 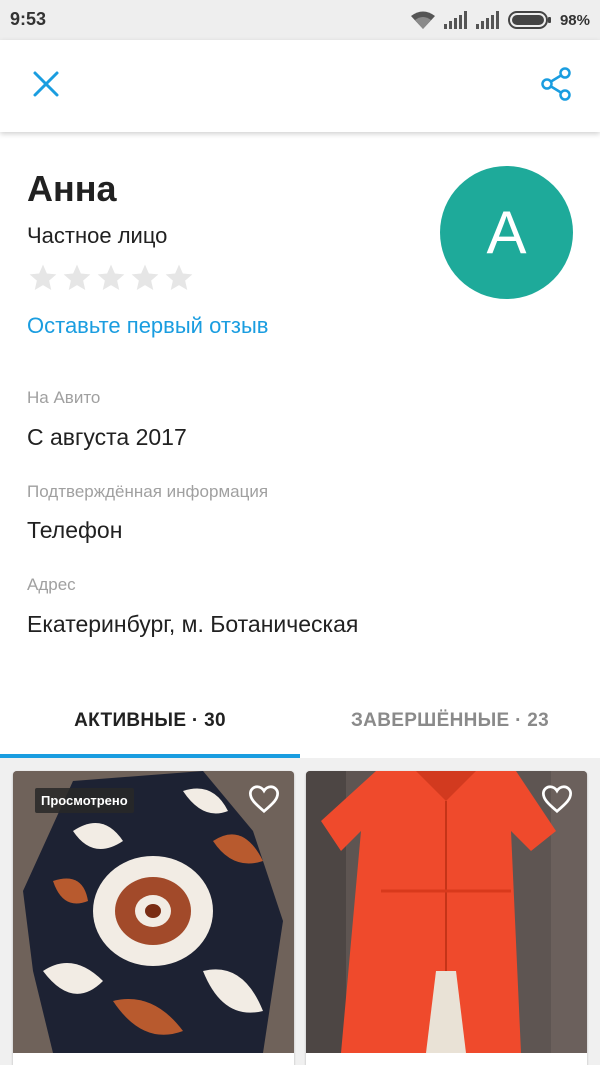 What do you see at coordinates (72, 188) in the screenshot?
I see `profile-name: Анна` at bounding box center [72, 188].